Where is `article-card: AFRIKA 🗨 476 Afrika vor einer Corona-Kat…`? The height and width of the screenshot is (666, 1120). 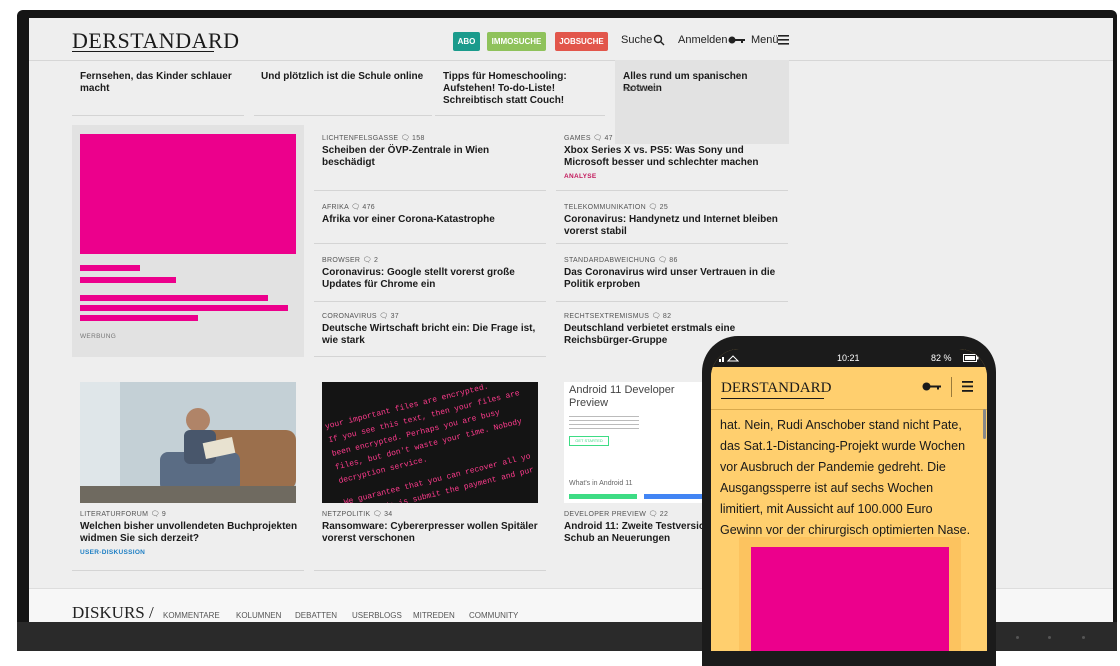
article-card: AFRIKA 🗨 476 Afrika vor einer Corona-Kat… is located at coordinates (432, 214).